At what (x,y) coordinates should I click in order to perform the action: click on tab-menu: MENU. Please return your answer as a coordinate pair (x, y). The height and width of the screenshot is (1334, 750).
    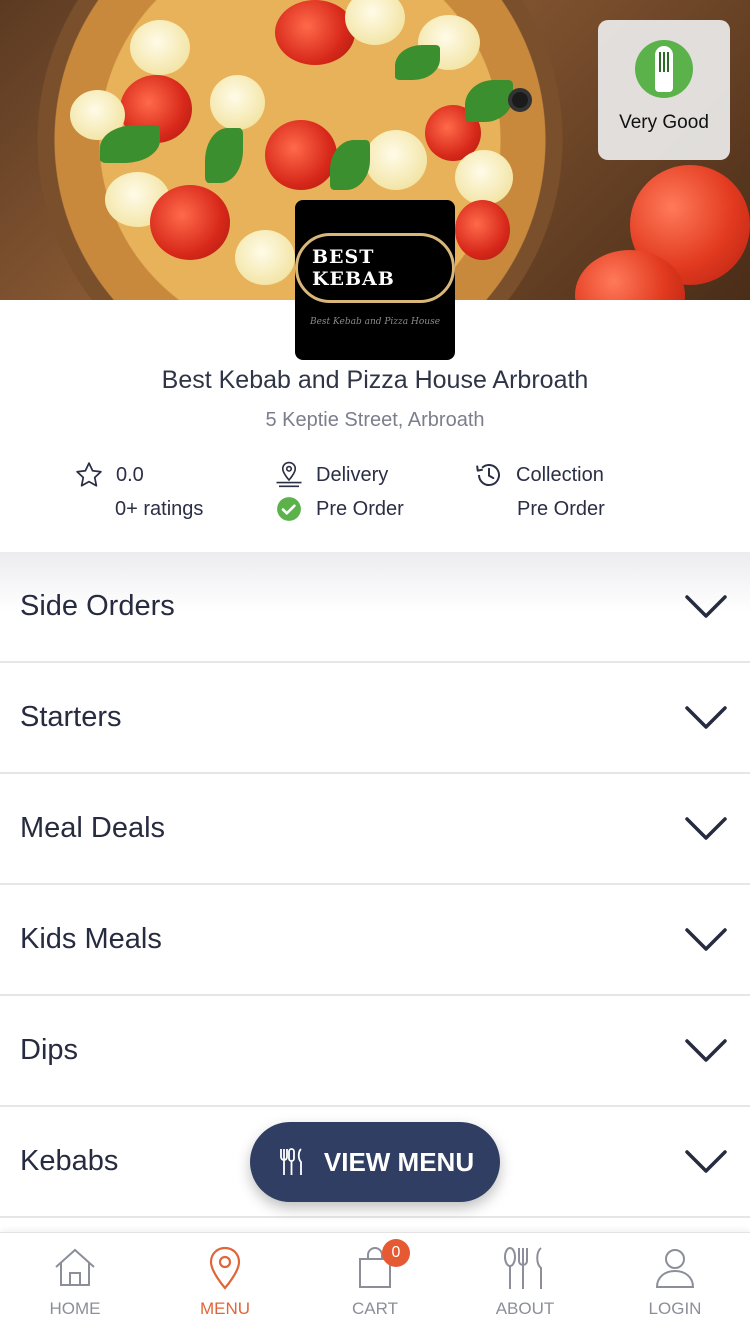
    Looking at the image, I should click on (225, 1283).